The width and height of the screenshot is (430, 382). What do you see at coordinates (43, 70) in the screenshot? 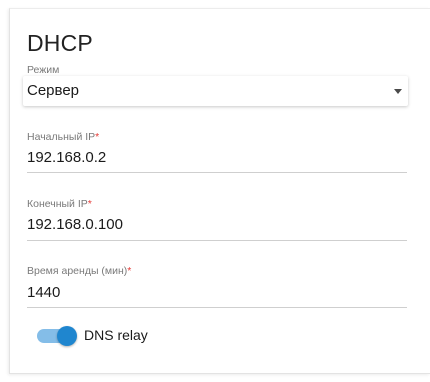
I see `mode-label: Режим` at bounding box center [43, 70].